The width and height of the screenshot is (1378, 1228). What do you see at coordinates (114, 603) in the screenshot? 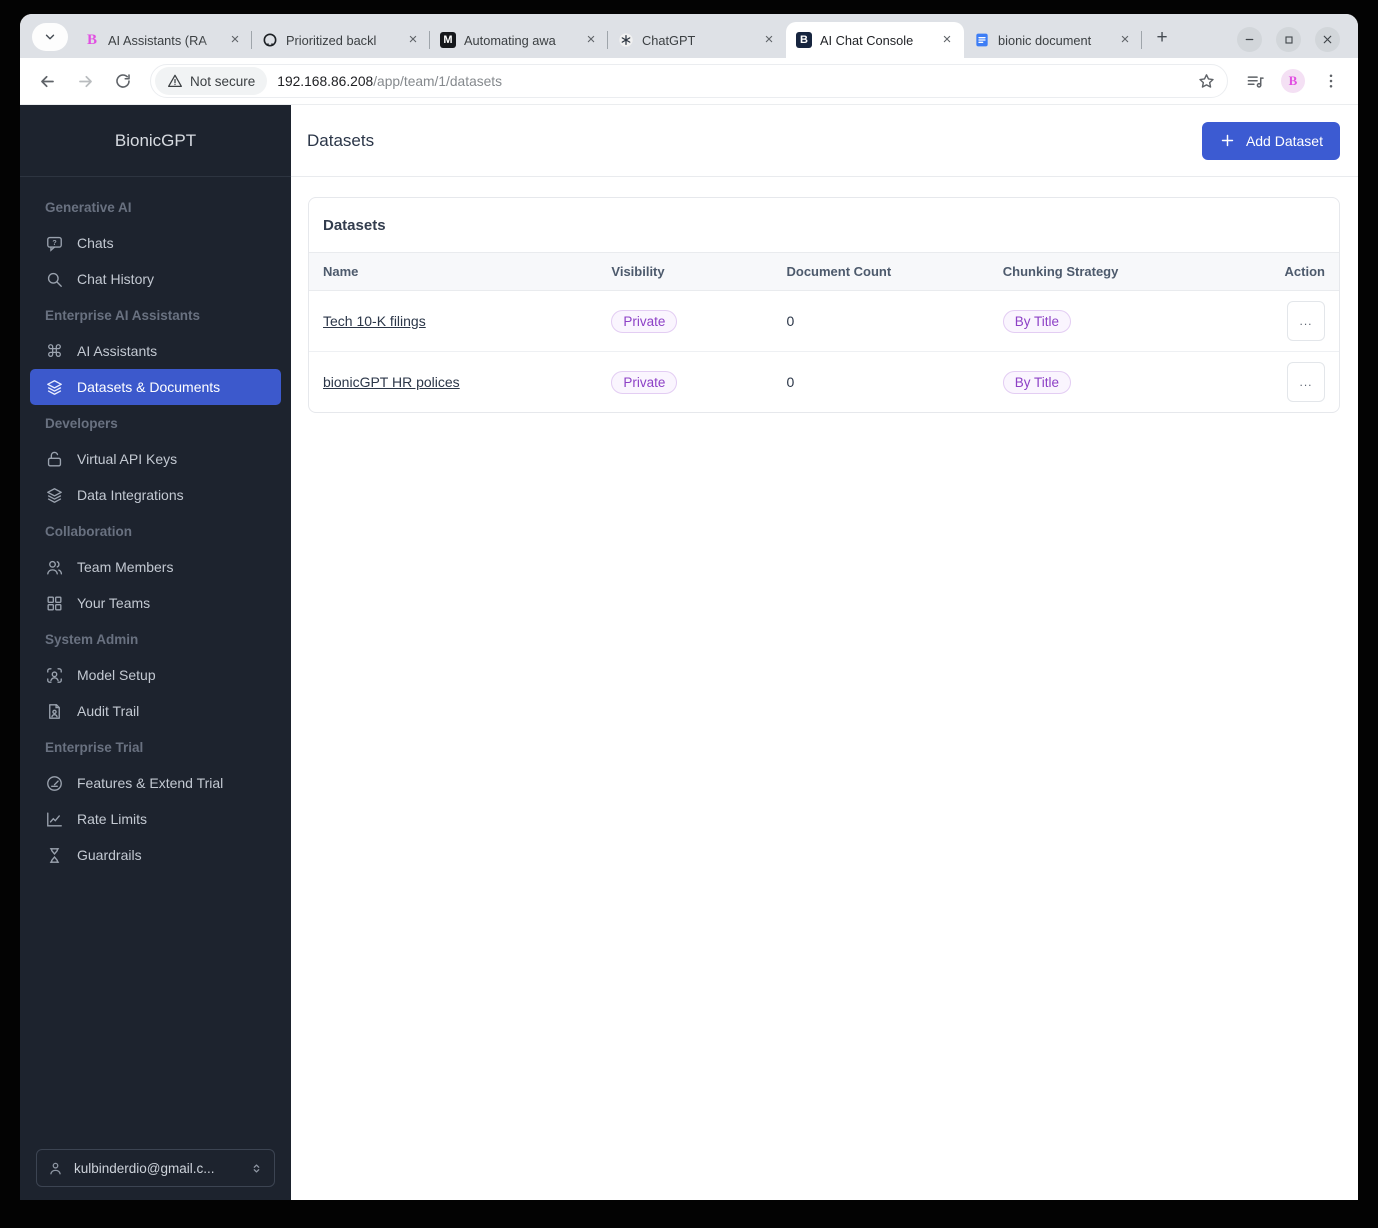
I see `sidebar-item-label: Your Teams` at bounding box center [114, 603].